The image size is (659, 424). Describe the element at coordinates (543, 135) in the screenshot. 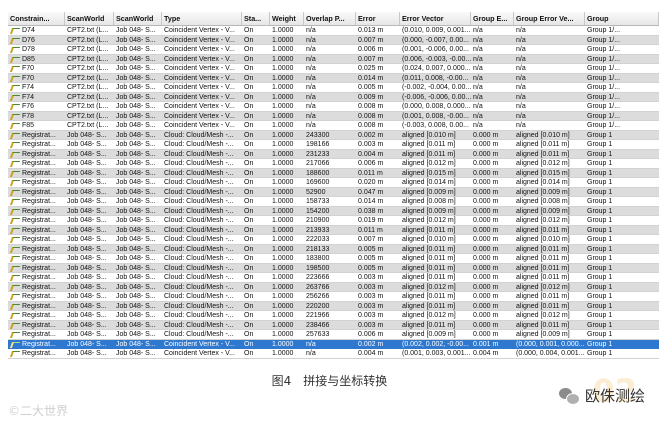

I see `cell-gvec: aligned [0.010 m]` at that location.